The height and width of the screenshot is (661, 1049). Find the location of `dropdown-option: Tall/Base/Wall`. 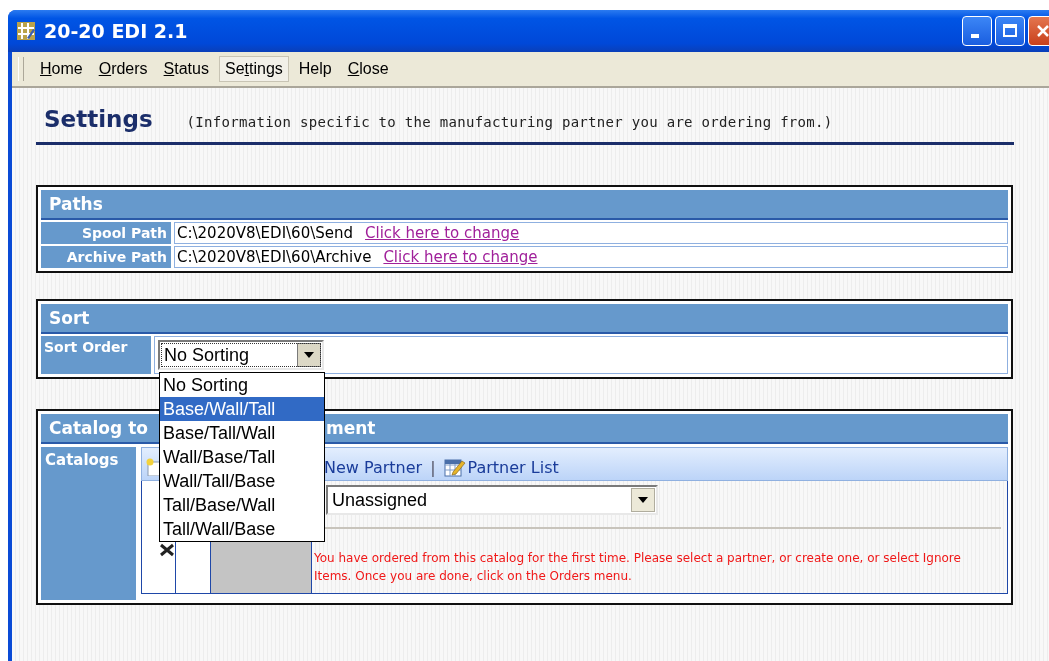

dropdown-option: Tall/Base/Wall is located at coordinates (242, 505).